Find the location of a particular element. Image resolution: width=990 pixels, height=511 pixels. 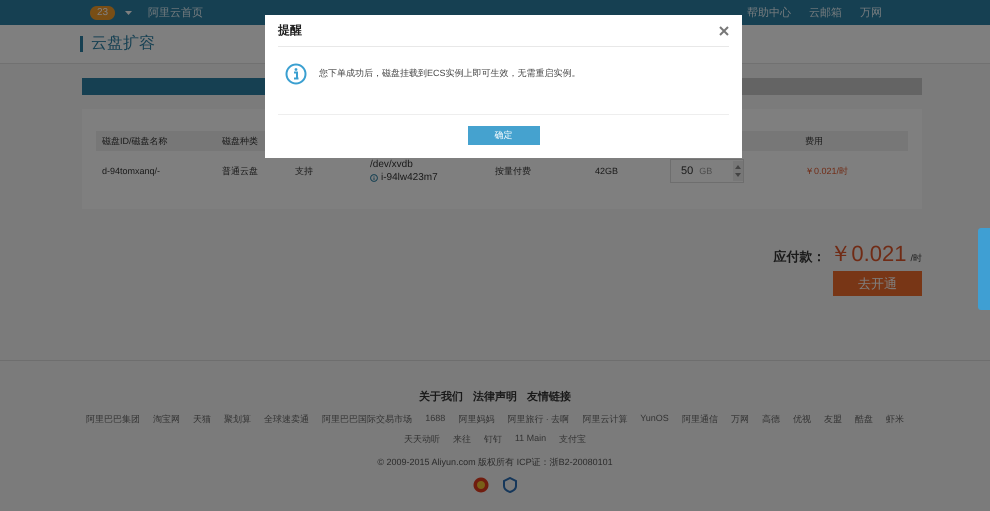

nav-link: 云邮箱 is located at coordinates (825, 12).